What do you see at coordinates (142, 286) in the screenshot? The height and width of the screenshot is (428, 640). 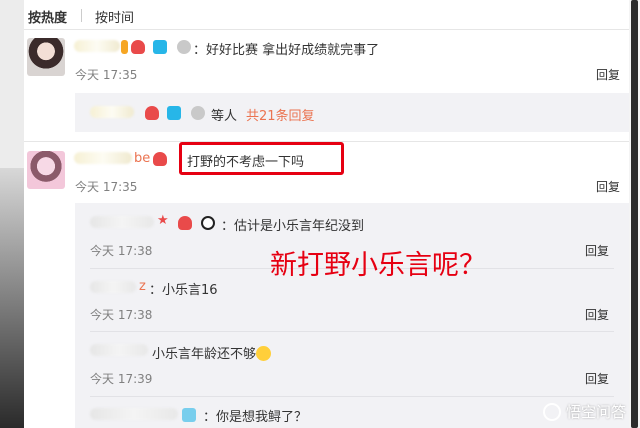 I see `username-tail: z` at bounding box center [142, 286].